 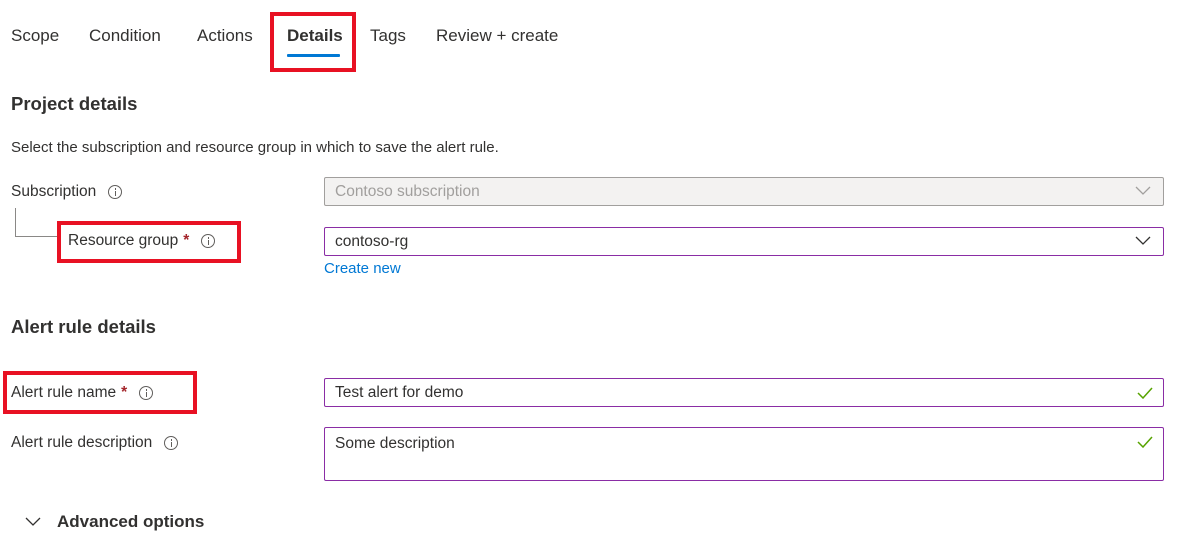 I want to click on tab-actions: Actions, so click(x=225, y=36).